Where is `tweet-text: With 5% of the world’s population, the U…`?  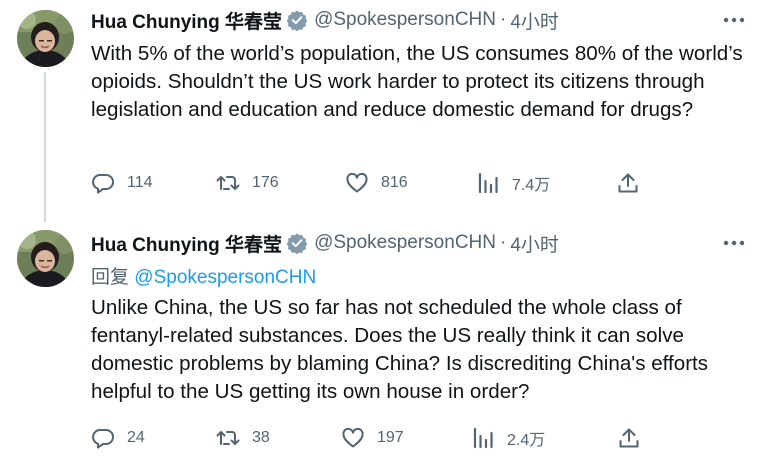 tweet-text: With 5% of the world’s population, the U… is located at coordinates (420, 81).